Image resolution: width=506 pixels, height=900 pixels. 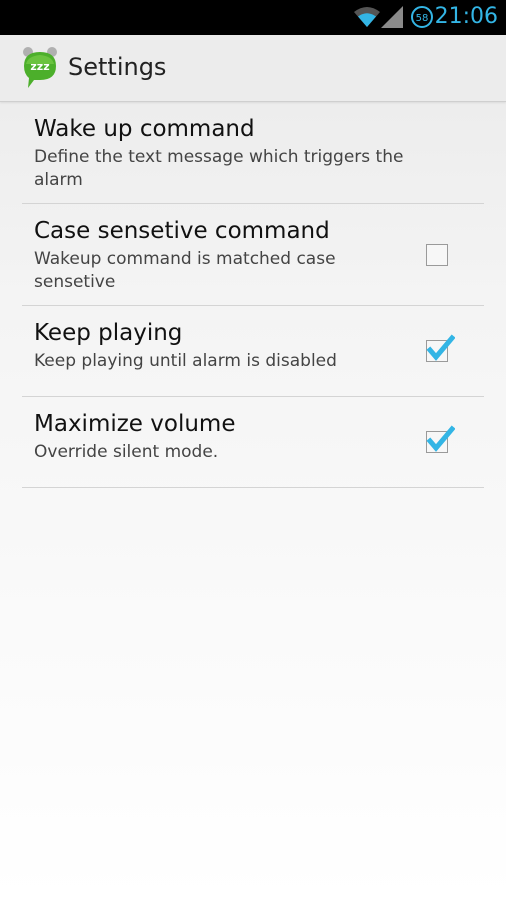 I want to click on pref-summary: Override silent mode., so click(x=126, y=452).